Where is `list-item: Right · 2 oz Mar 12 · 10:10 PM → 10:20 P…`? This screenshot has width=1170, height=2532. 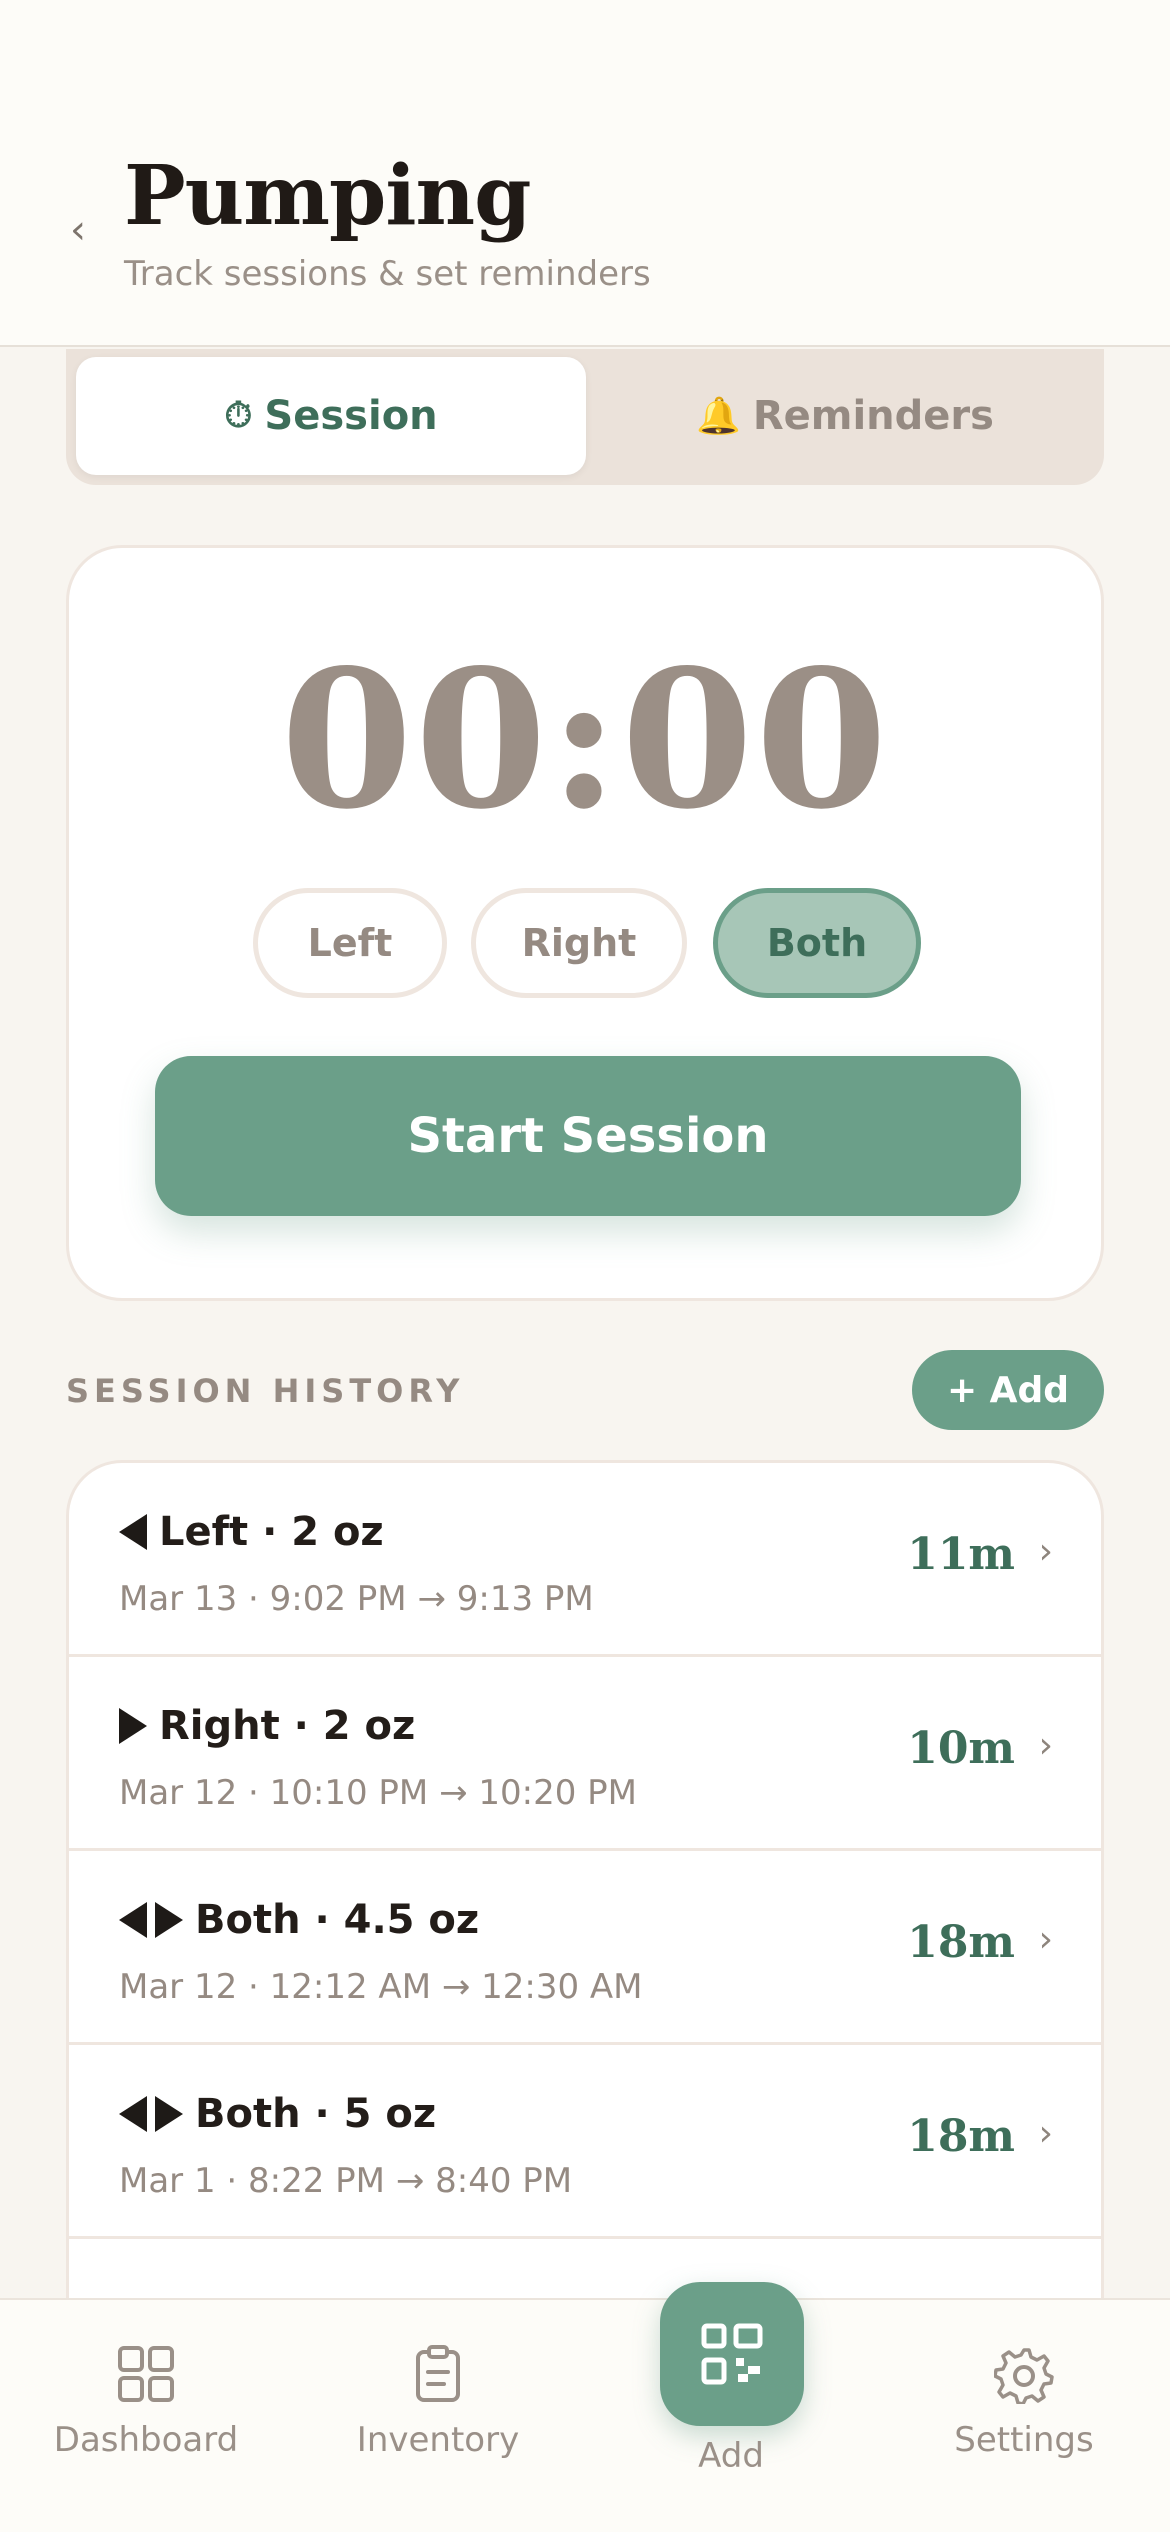
list-item: Right · 2 oz Mar 12 · 10:10 PM → 10:20 P… is located at coordinates (585, 1754).